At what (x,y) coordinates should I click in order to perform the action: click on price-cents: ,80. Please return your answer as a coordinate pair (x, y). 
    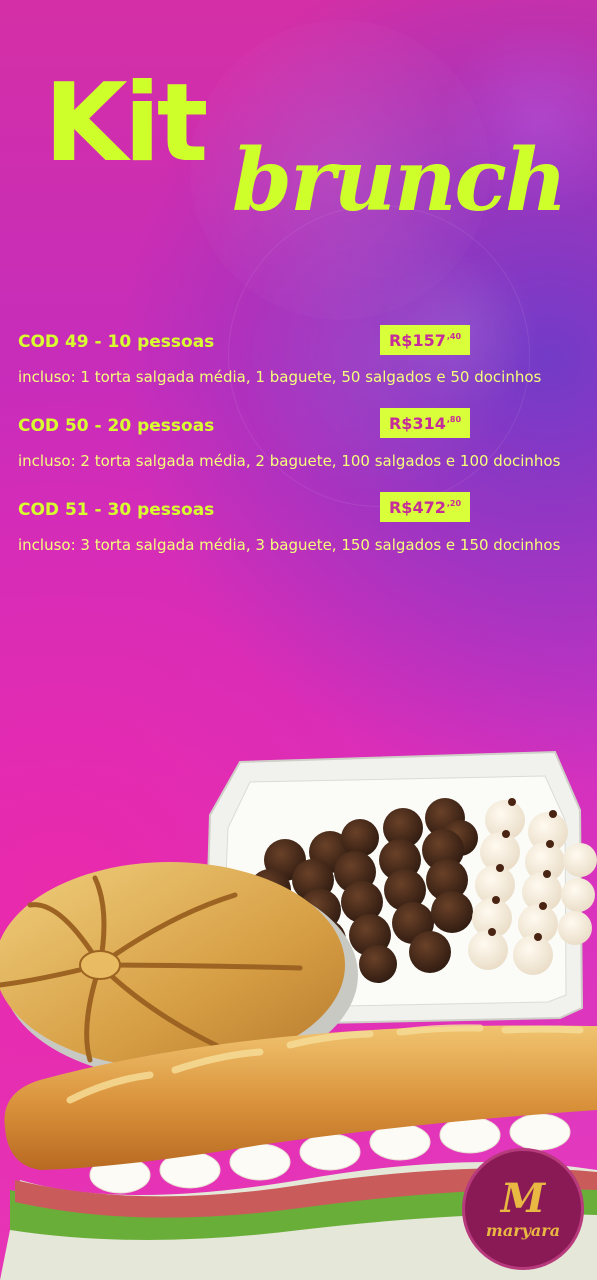
    Looking at the image, I should click on (454, 419).